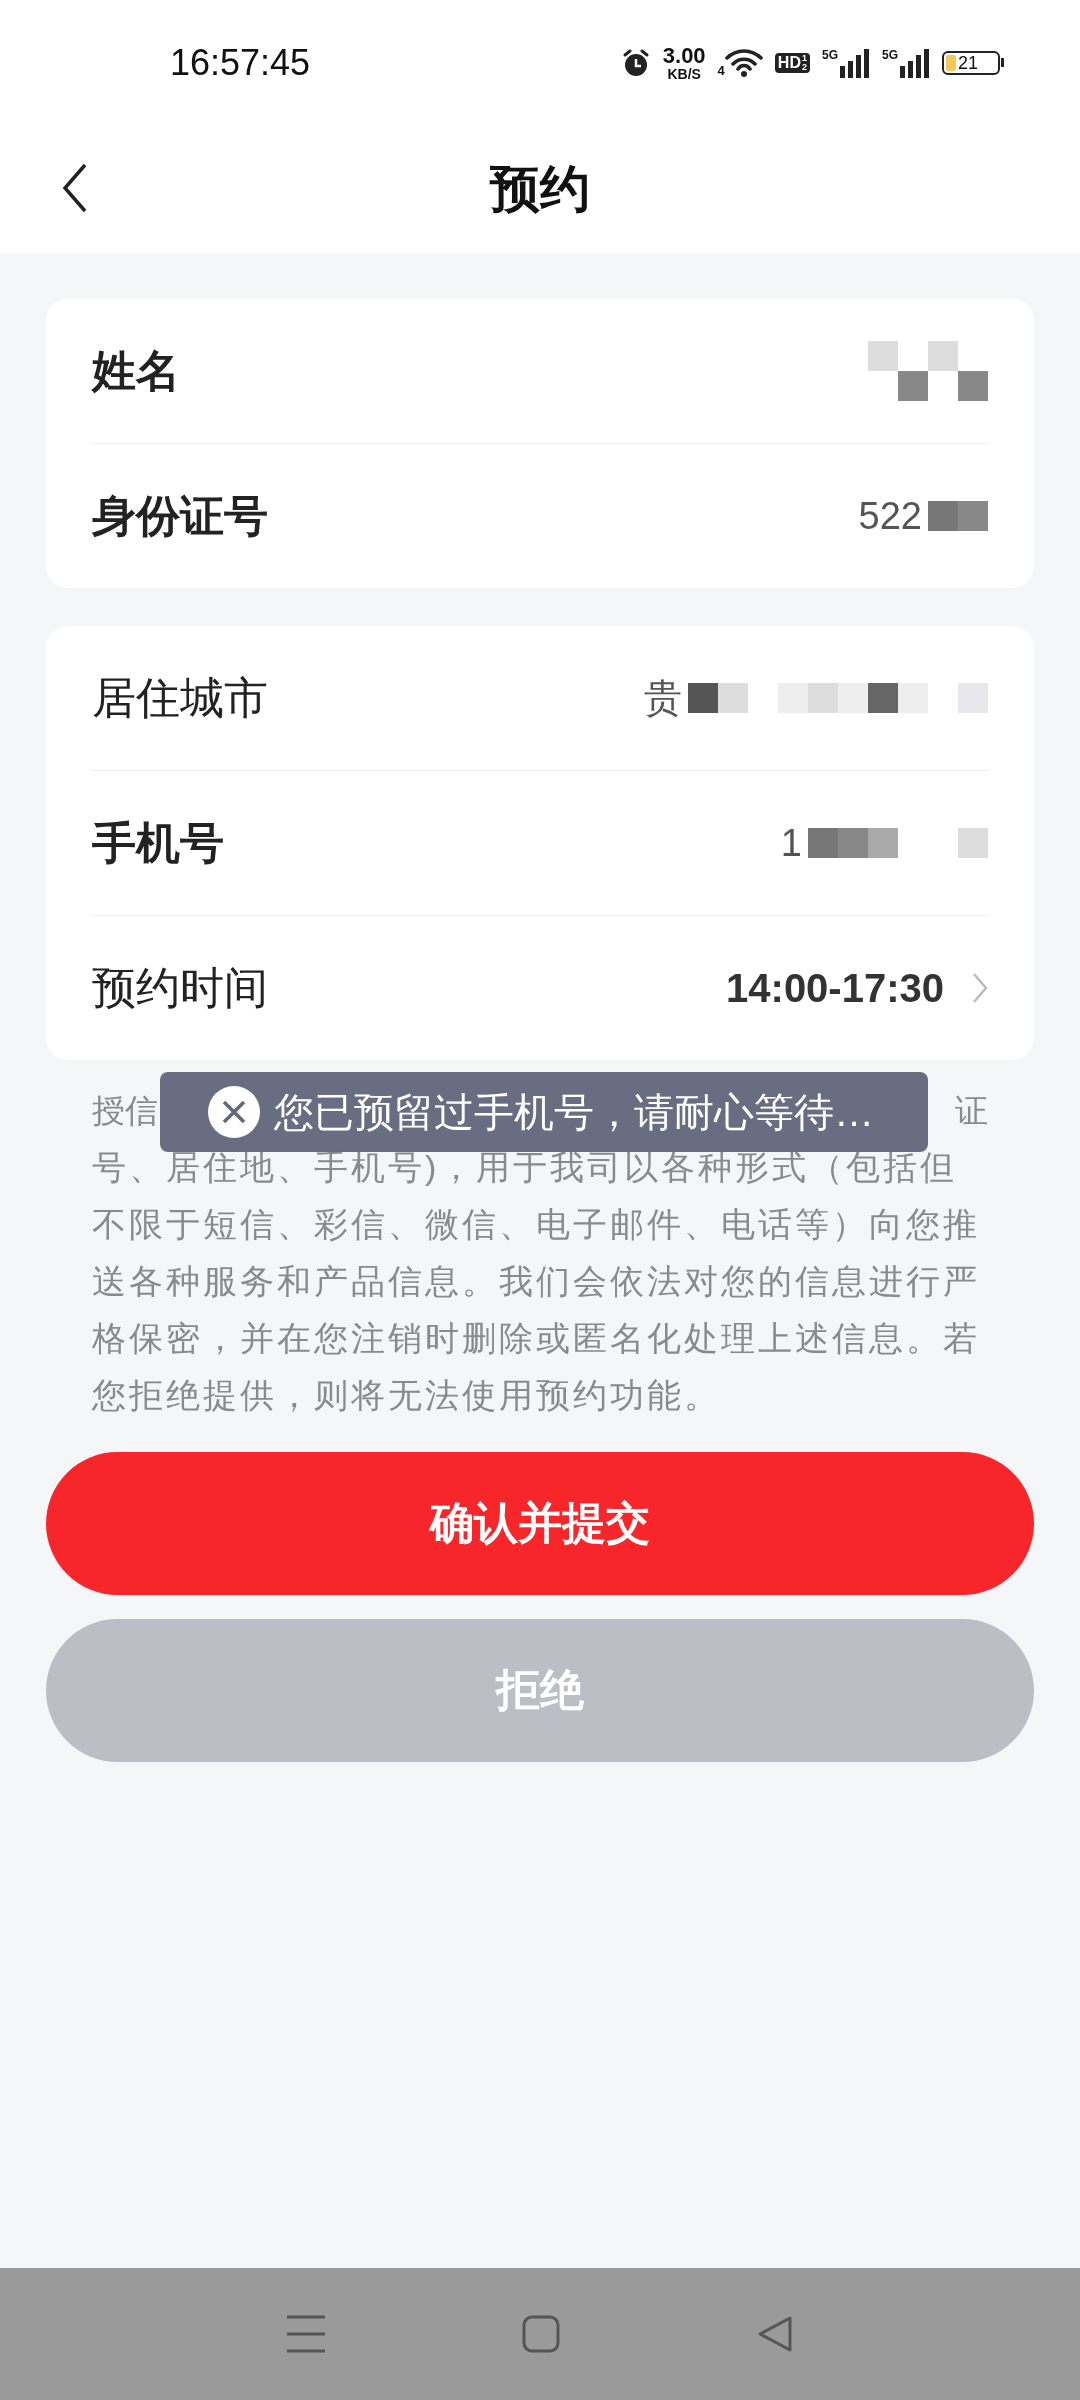 The image size is (1080, 2400). I want to click on notice-fragment: 证, so click(971, 1111).